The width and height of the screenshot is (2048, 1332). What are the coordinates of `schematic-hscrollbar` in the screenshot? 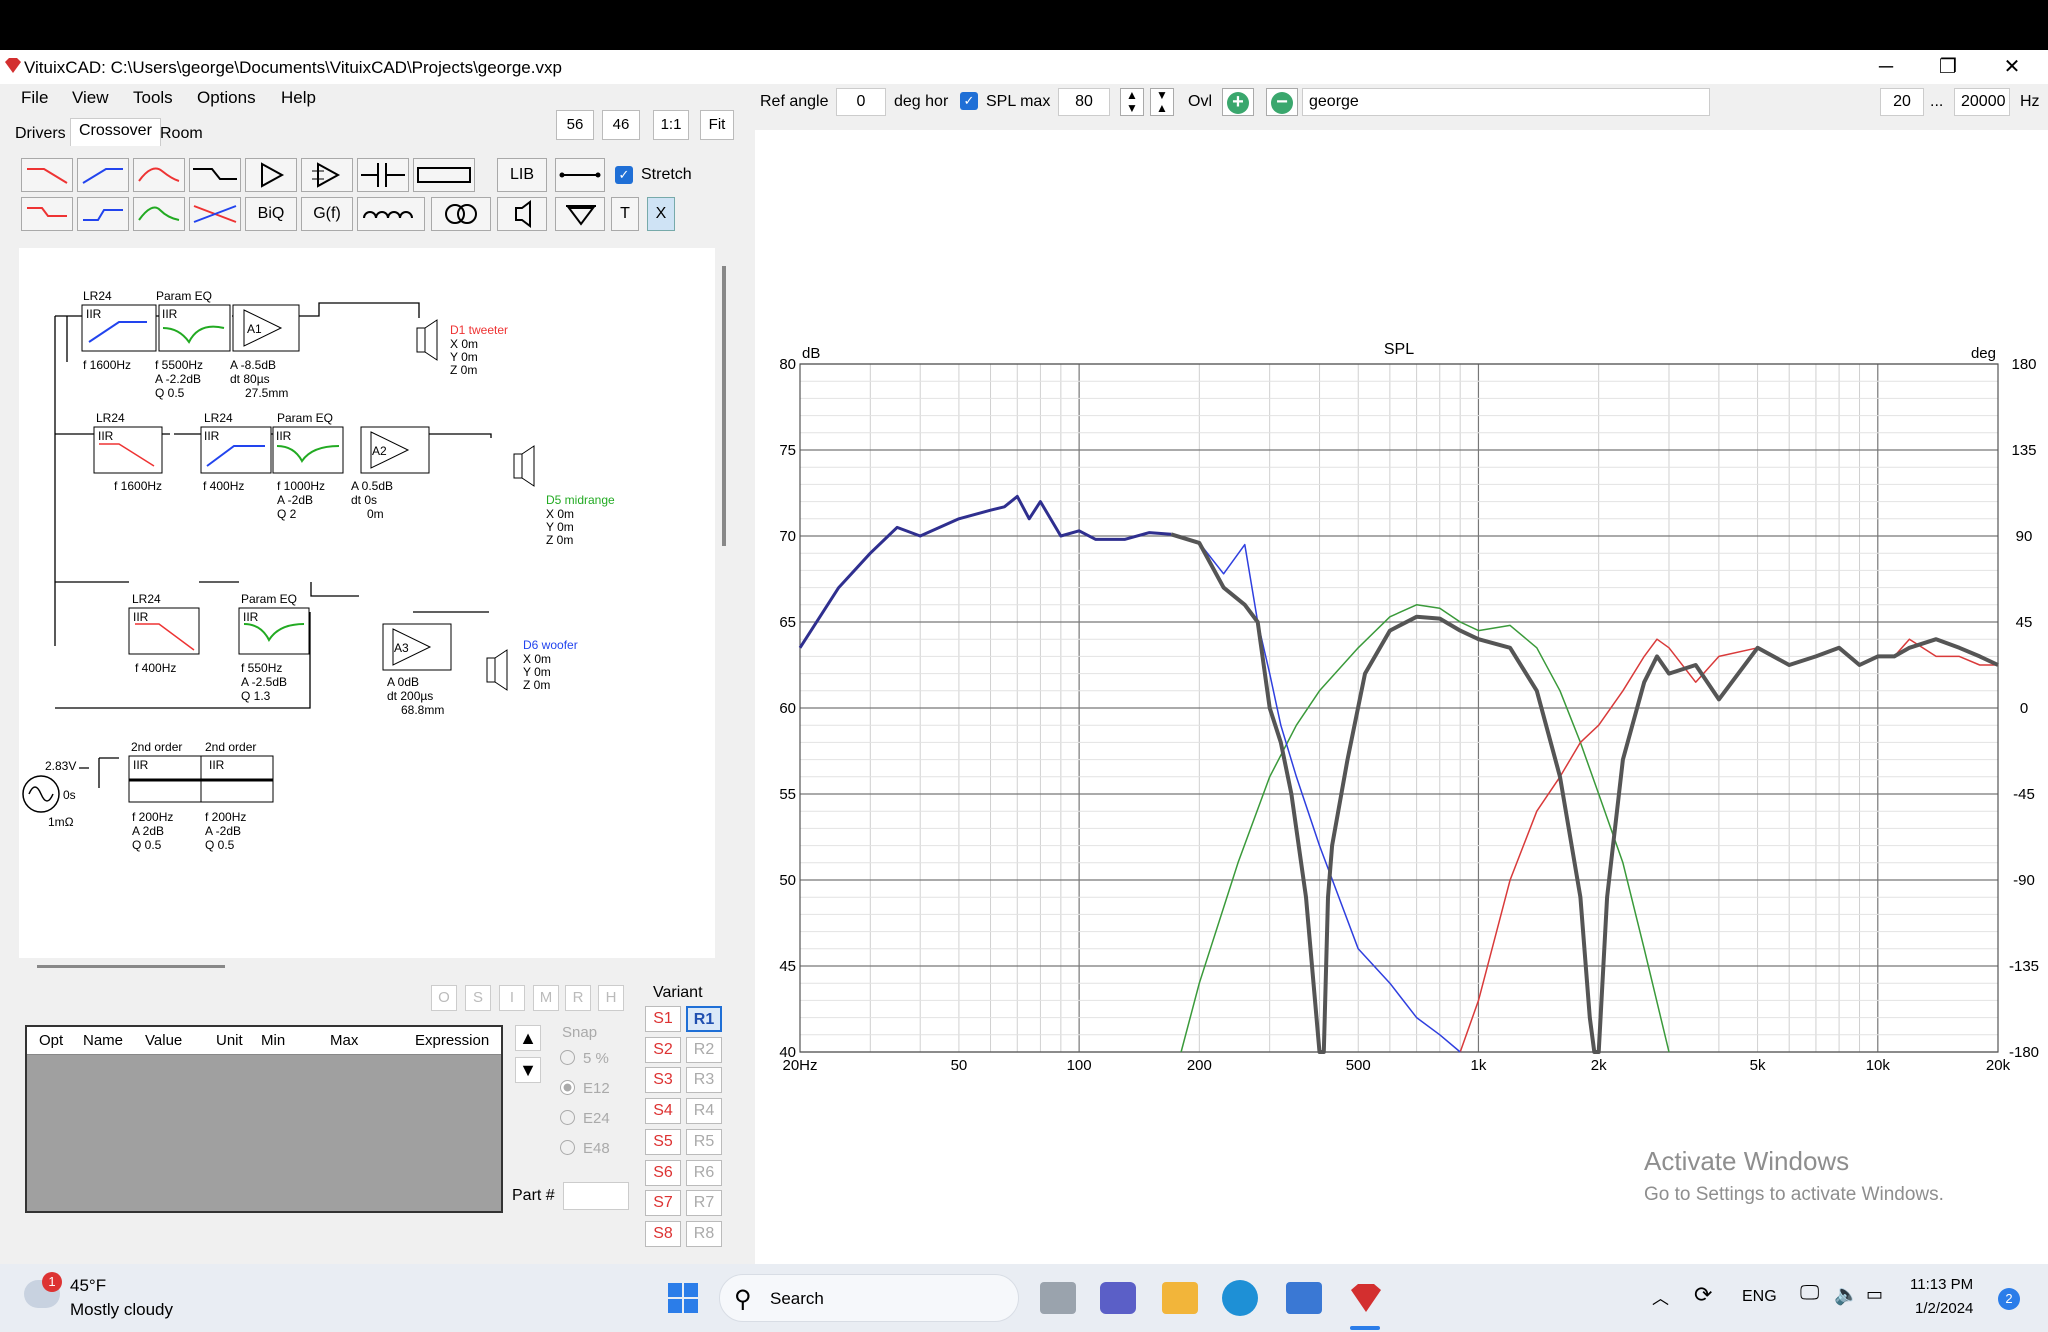 It's located at (131, 966).